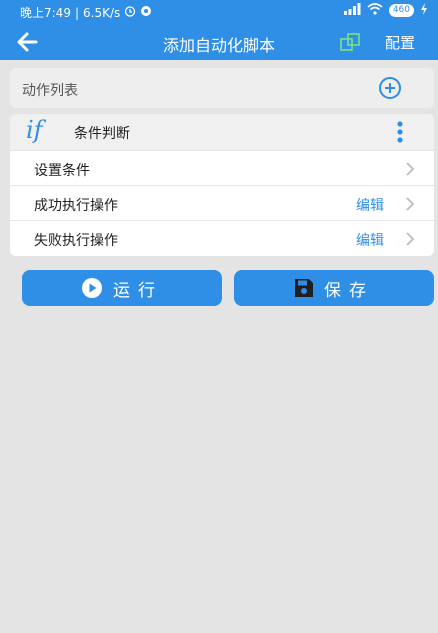 This screenshot has height=633, width=438. Describe the element at coordinates (222, 168) in the screenshot. I see `row-set-condition: 设置条件` at that location.